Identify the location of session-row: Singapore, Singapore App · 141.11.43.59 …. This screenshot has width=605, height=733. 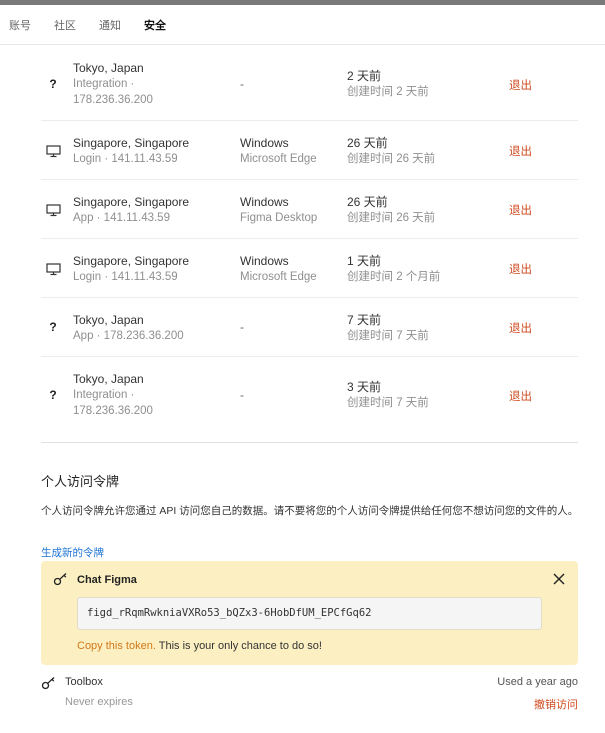
(309, 209).